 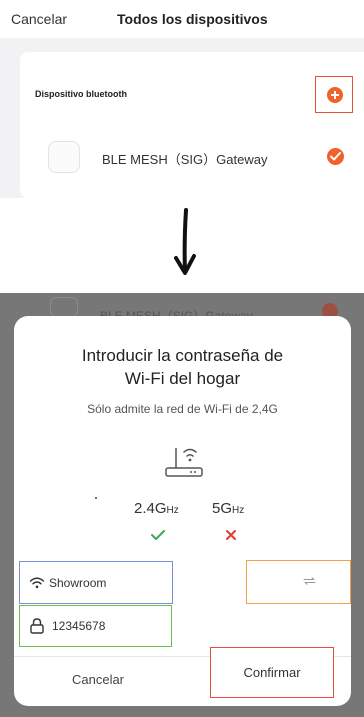 I want to click on device-name: BLE MESH（SIG）Gateway, so click(x=185, y=159).